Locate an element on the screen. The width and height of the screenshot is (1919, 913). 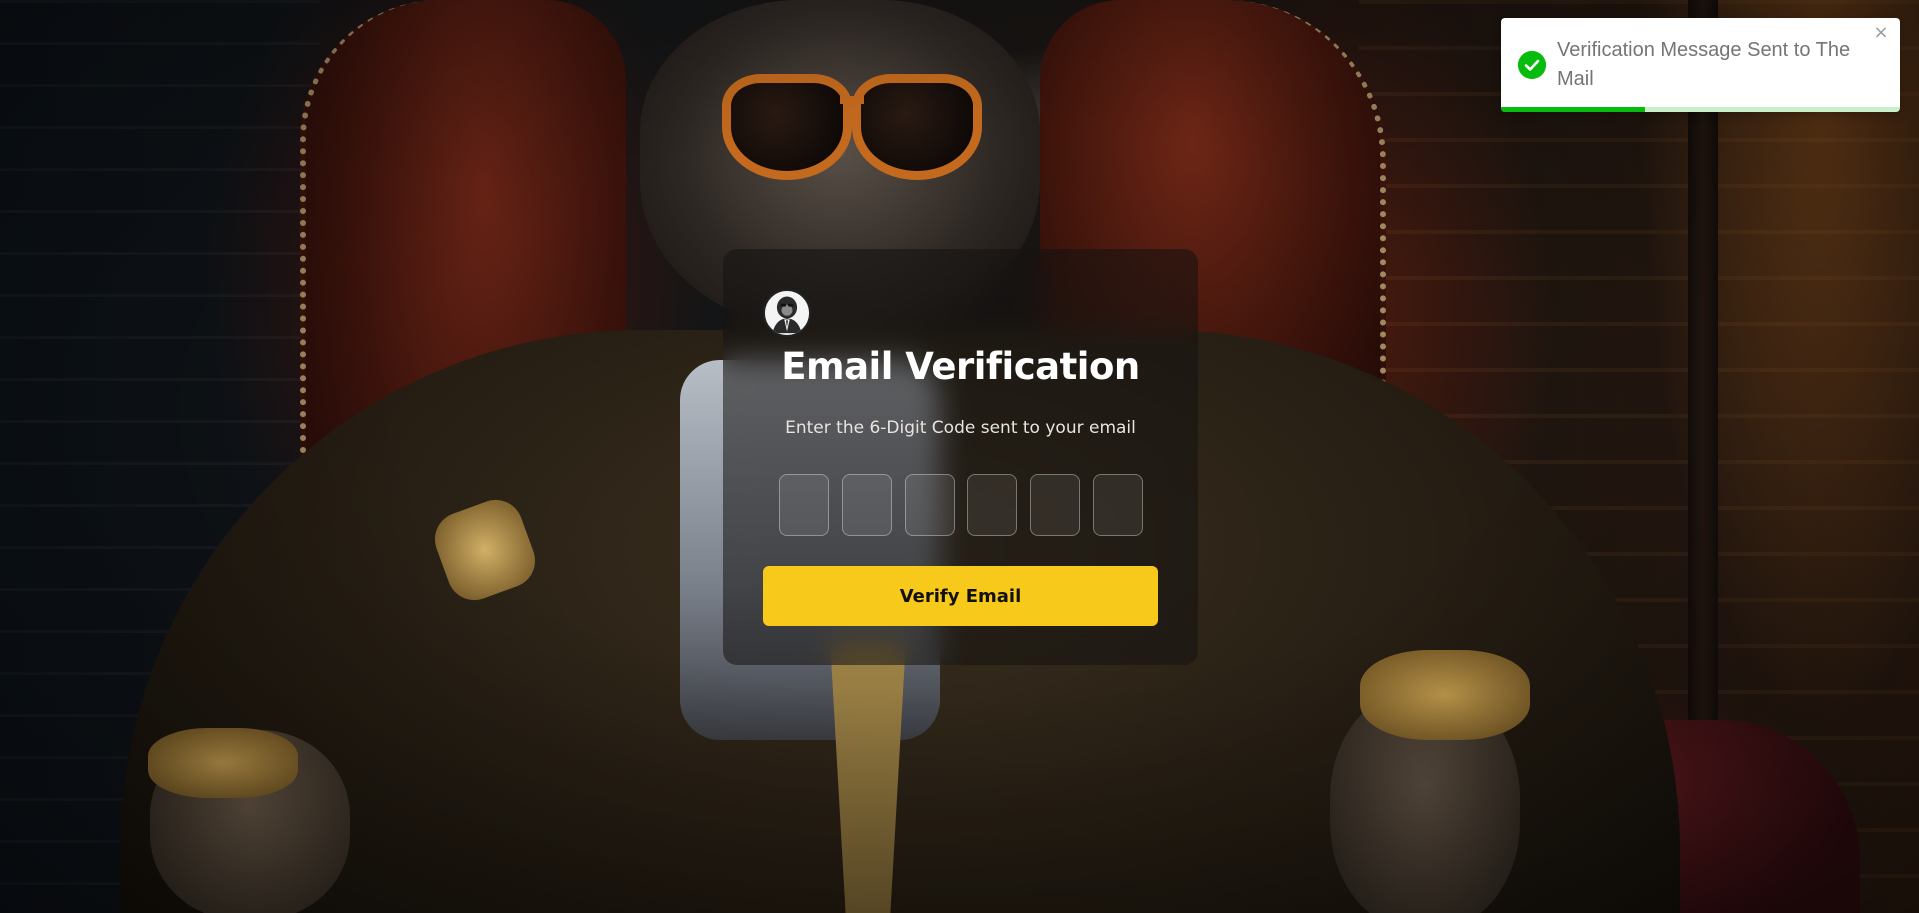
toast-message: Verification Message Sent to The Mail is located at coordinates (1704, 64).